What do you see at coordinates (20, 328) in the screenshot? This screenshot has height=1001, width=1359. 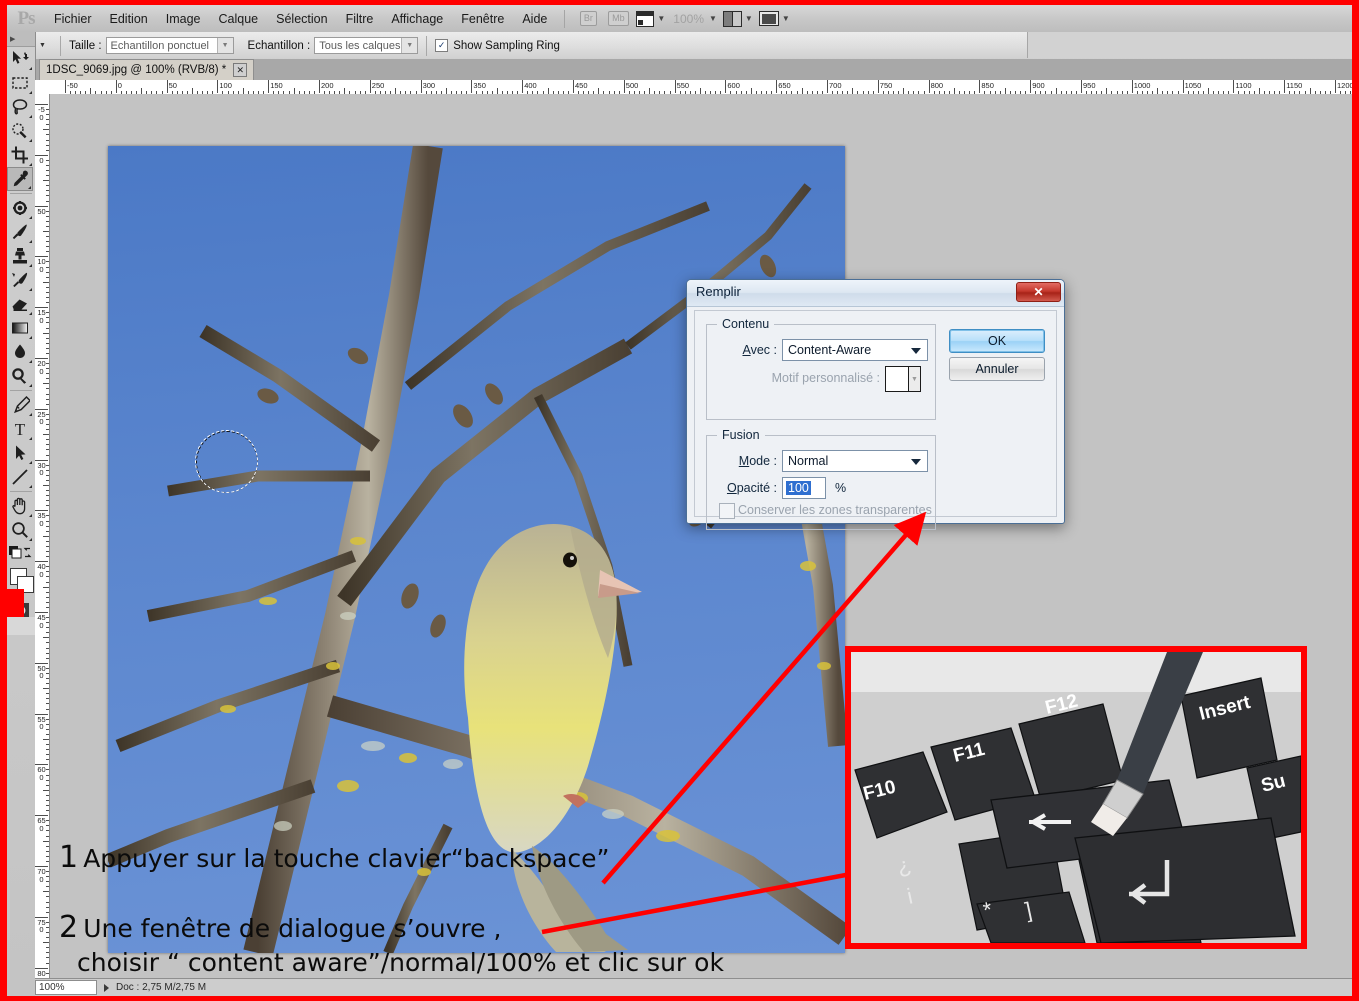 I see `gradient-tool` at bounding box center [20, 328].